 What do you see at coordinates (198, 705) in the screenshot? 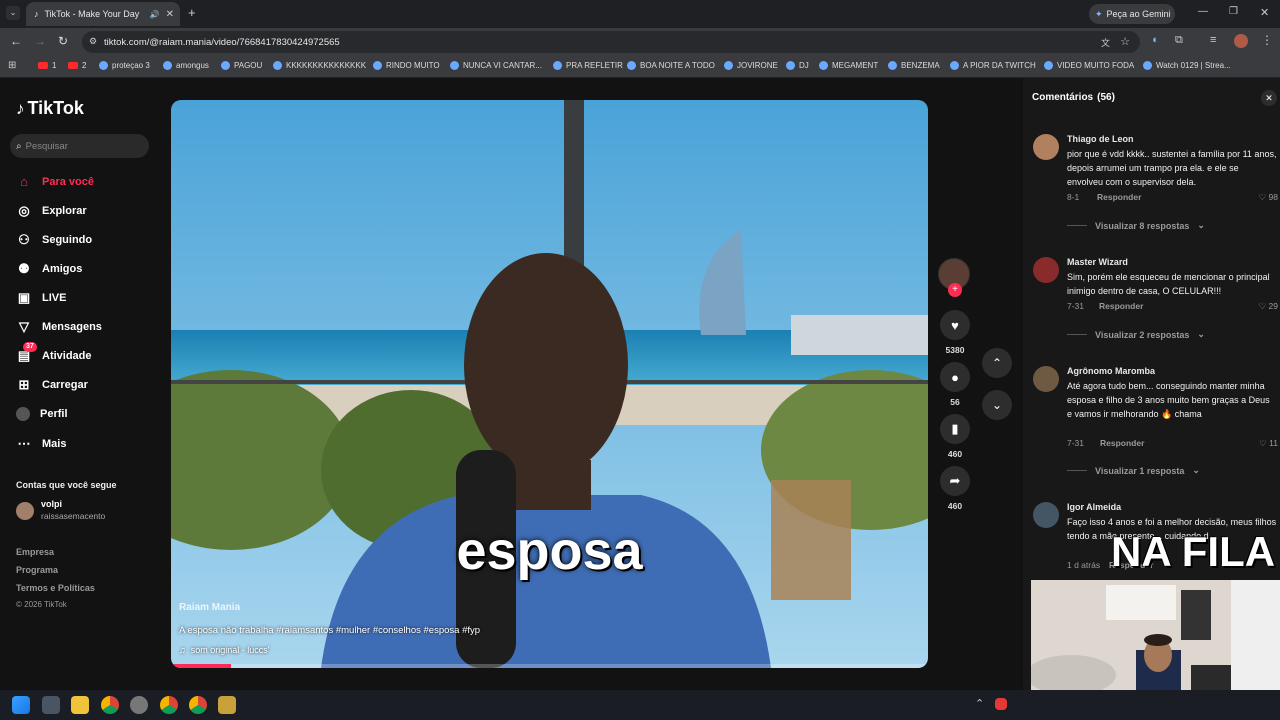
I see `chrome-profile-2-icon` at bounding box center [198, 705].